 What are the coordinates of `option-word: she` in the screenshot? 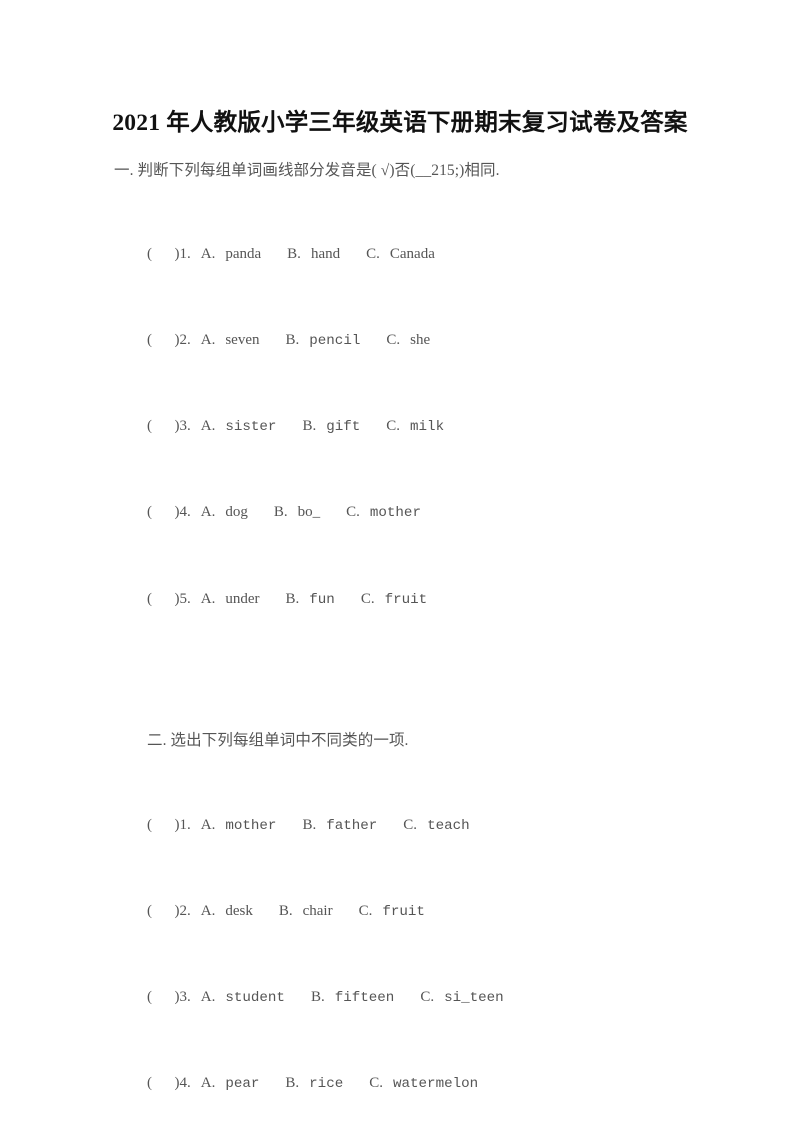 It's located at (420, 340).